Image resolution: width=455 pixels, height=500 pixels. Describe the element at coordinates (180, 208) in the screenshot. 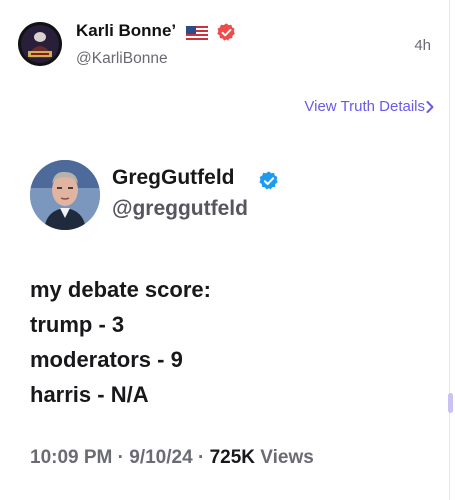

I see `quoted-author-handle: @greggutfeld` at that location.